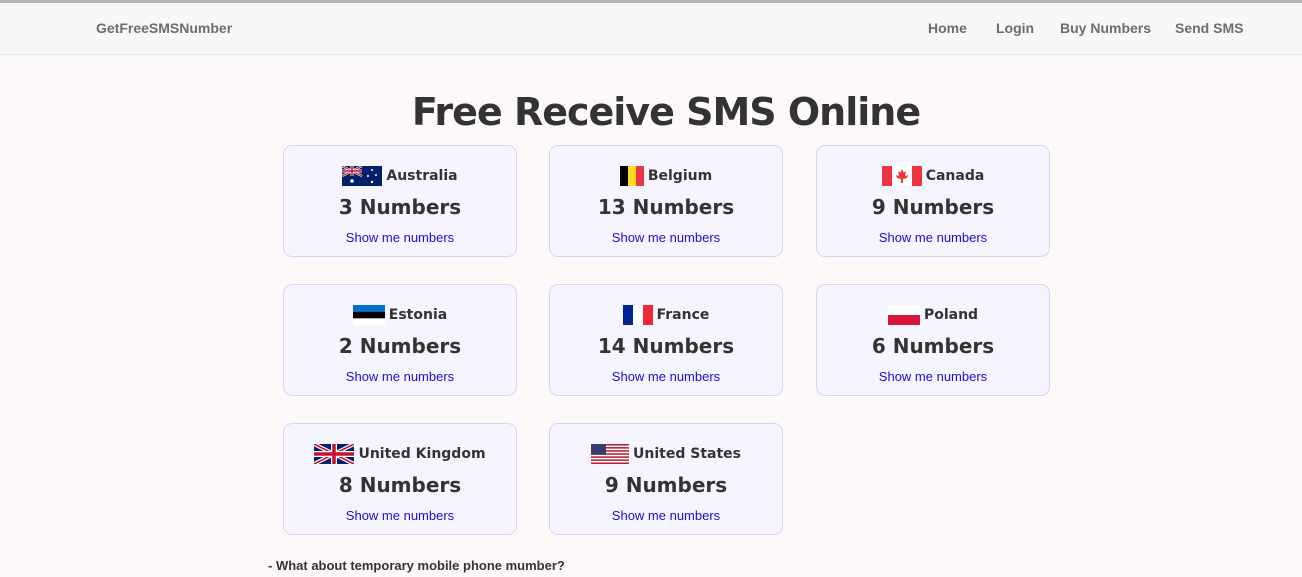  What do you see at coordinates (637, 315) in the screenshot?
I see `france-flag-icon` at bounding box center [637, 315].